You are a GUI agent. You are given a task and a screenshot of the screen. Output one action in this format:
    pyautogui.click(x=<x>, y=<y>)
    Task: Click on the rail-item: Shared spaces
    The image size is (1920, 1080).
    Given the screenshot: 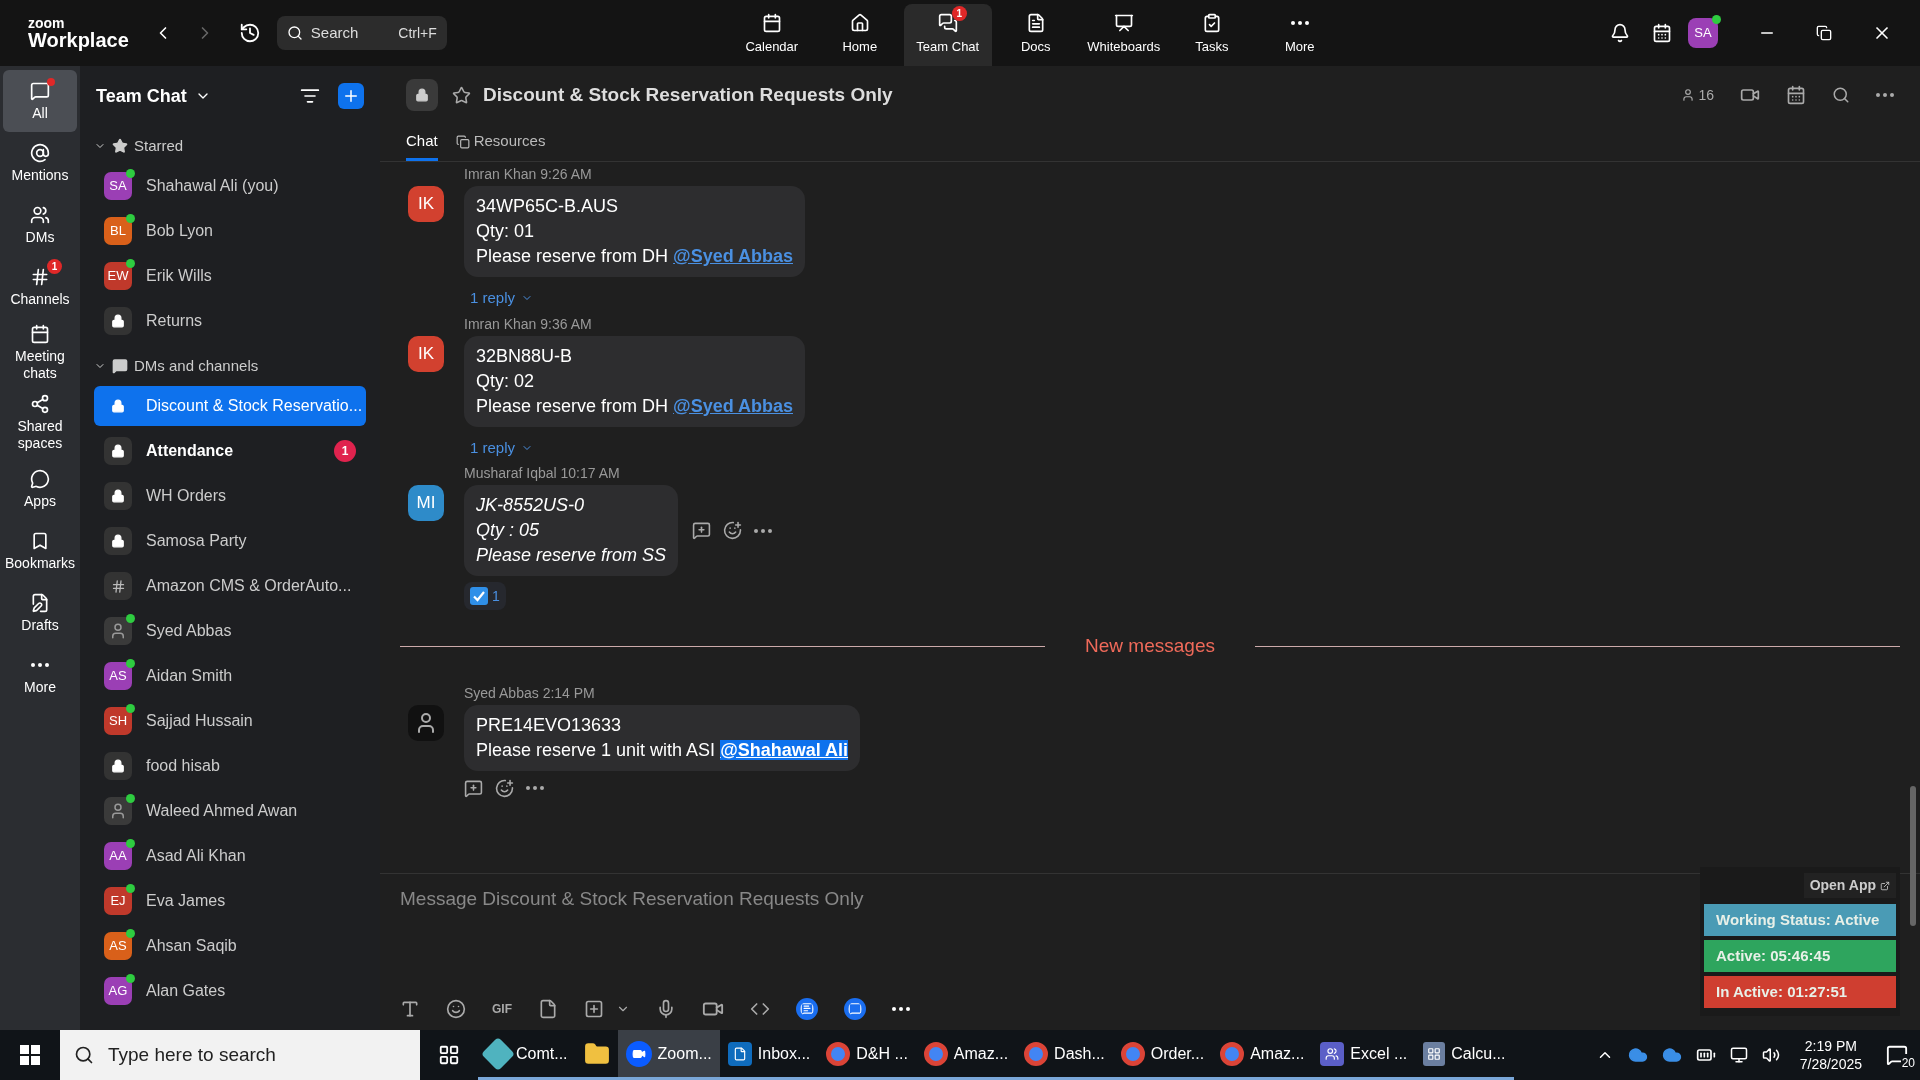 What is the action you would take?
    pyautogui.click(x=40, y=423)
    